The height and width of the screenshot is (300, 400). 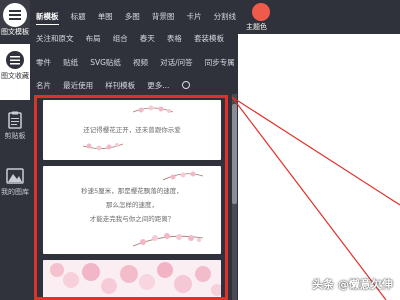 I want to click on sidebar-item-gallery: 我的图库, so click(x=15, y=188).